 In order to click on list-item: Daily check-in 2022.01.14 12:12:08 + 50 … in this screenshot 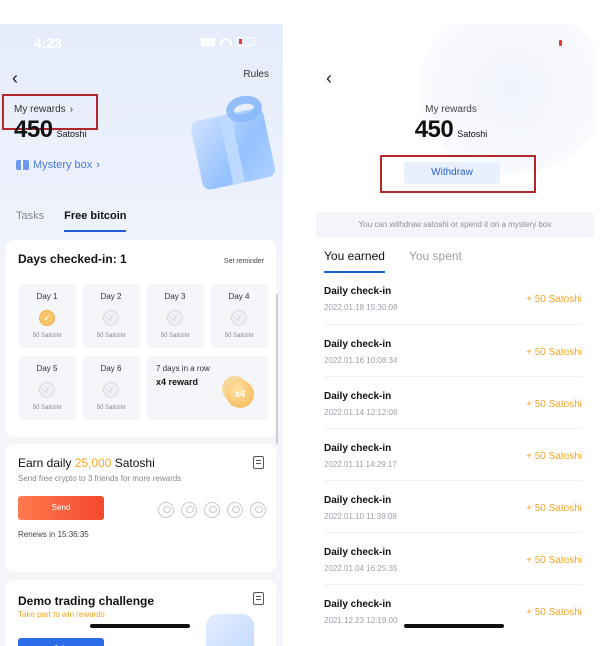, I will do `click(453, 402)`.